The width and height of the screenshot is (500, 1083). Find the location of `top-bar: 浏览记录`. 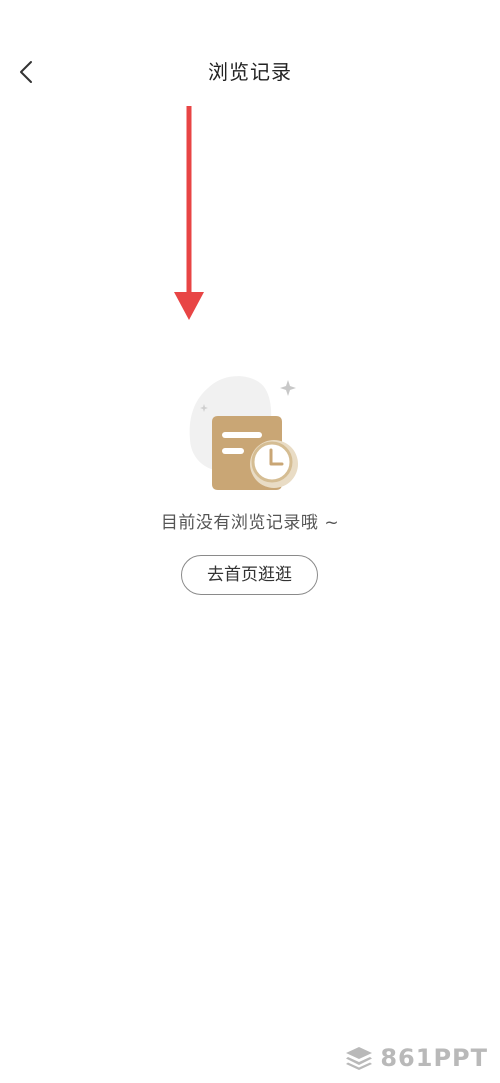

top-bar: 浏览记录 is located at coordinates (250, 72).